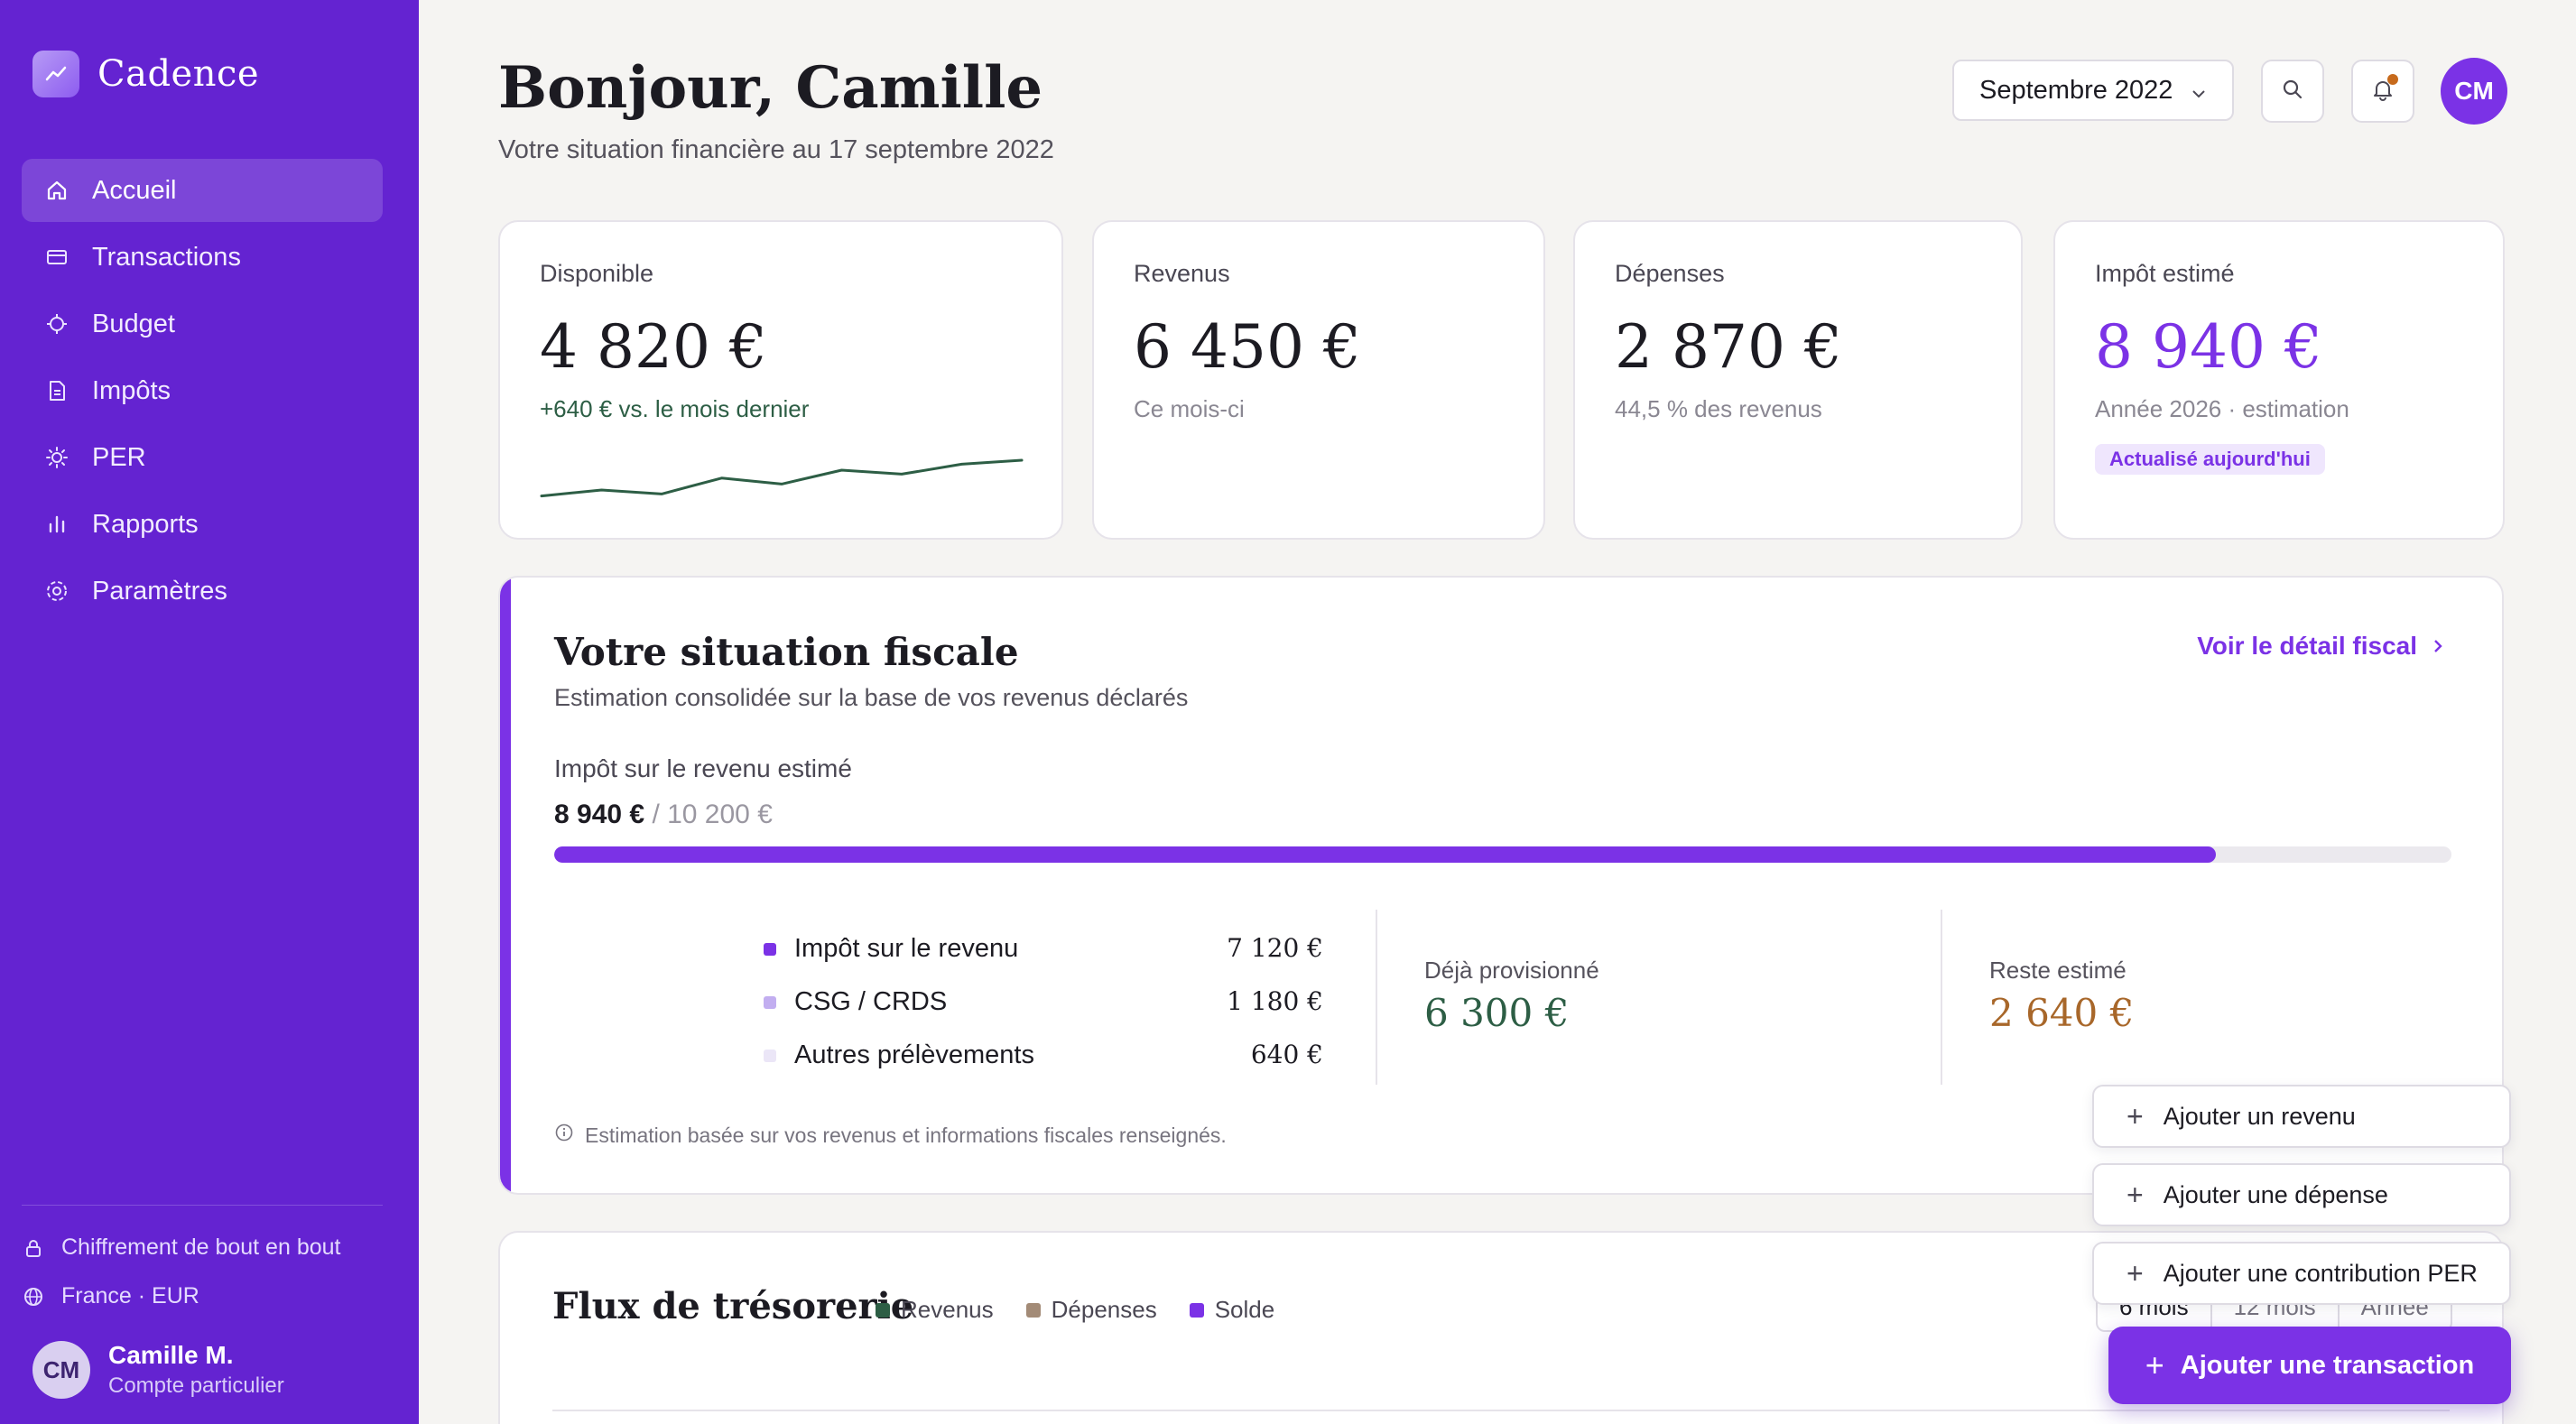 This screenshot has height=1424, width=2576. What do you see at coordinates (1043, 1055) in the screenshot?
I see `breakdown-row: Autres prélèvements 640 €` at bounding box center [1043, 1055].